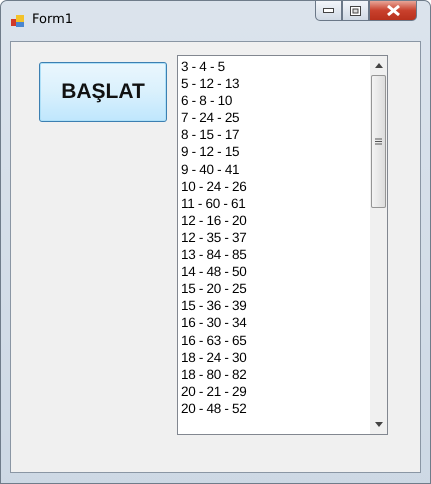 Image resolution: width=431 pixels, height=484 pixels. Describe the element at coordinates (275, 340) in the screenshot. I see `list-item: 16 - 63 - 65` at that location.